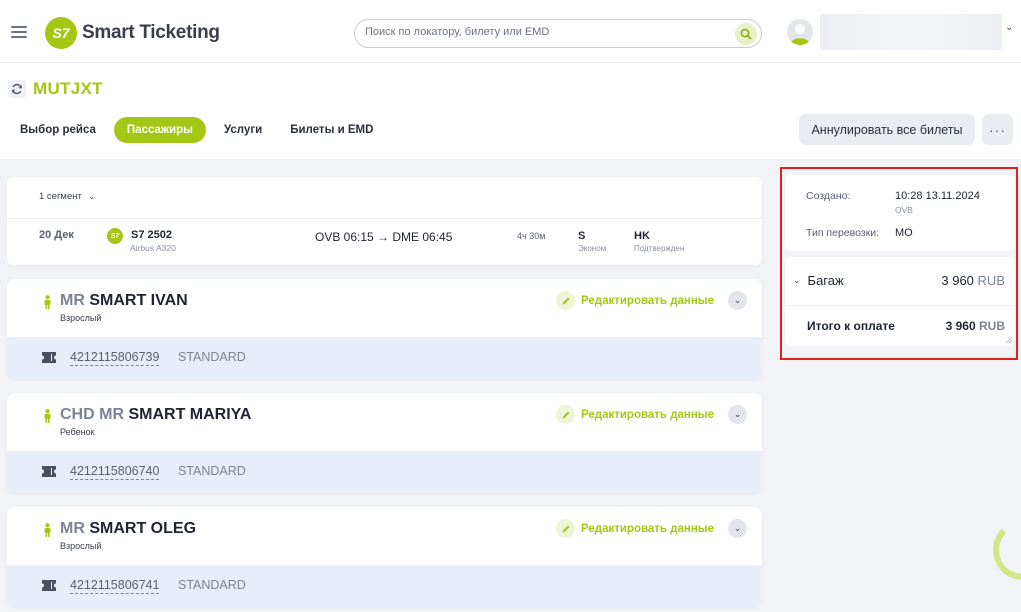 This screenshot has width=1021, height=612. I want to click on cancel-all-tickets-button: Аннулировать все билеты, so click(887, 129).